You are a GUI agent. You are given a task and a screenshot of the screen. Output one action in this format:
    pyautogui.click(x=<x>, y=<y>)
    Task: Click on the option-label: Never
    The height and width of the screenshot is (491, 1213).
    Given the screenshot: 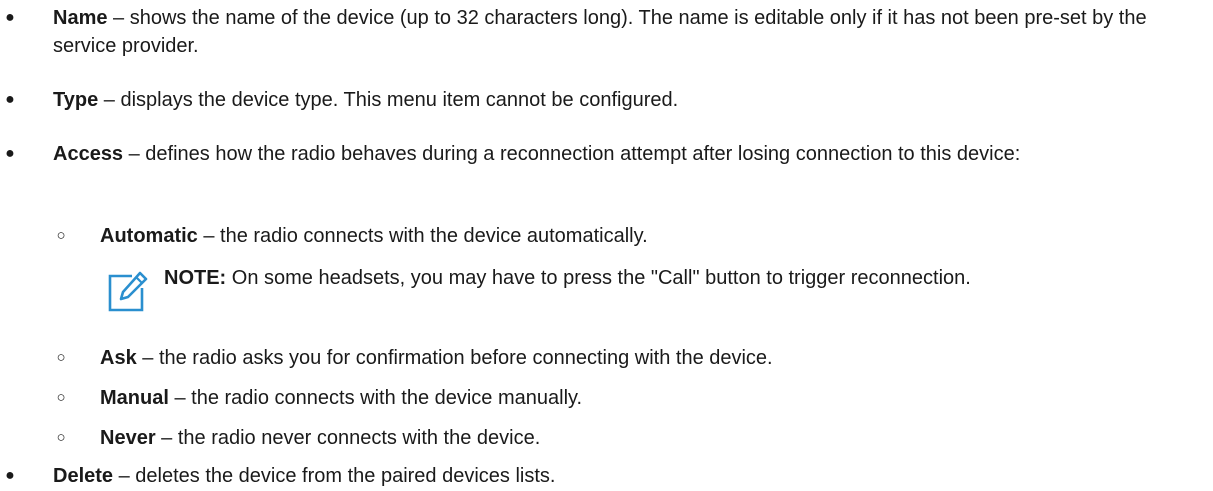 What is the action you would take?
    pyautogui.click(x=128, y=438)
    